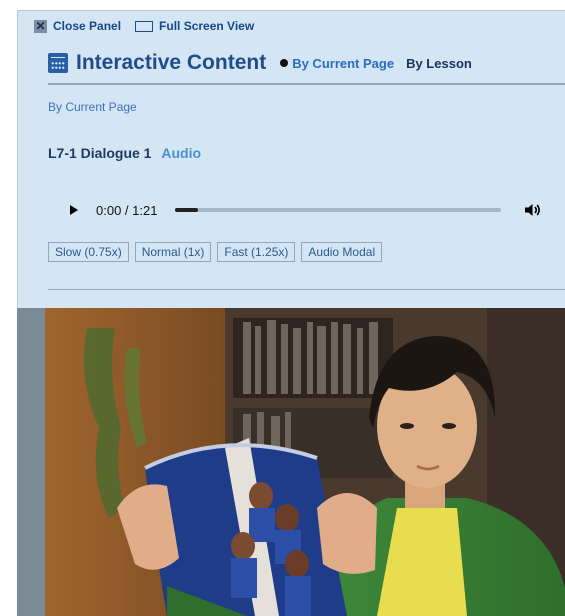 The width and height of the screenshot is (565, 616). I want to click on header-divider, so click(306, 84).